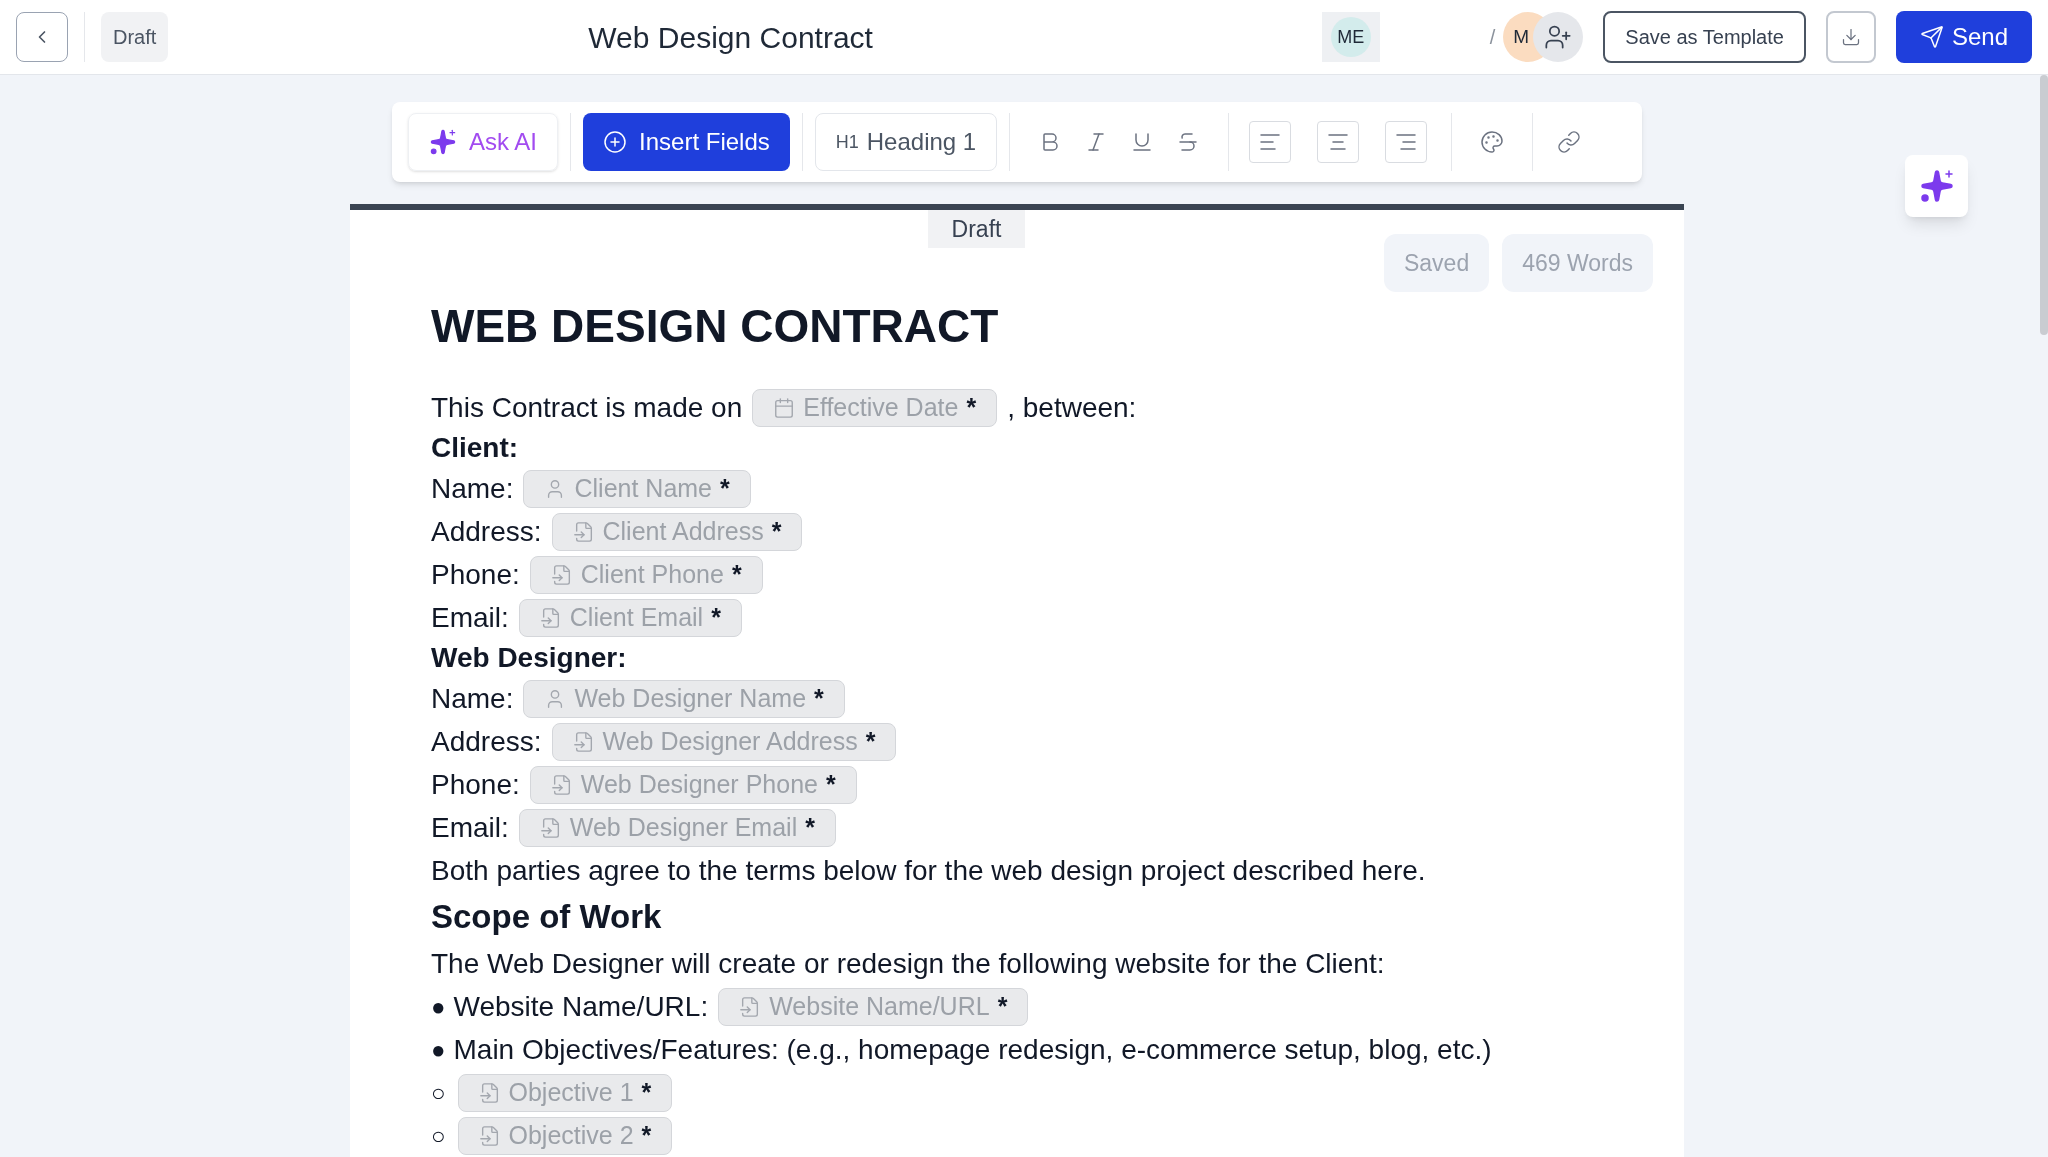  What do you see at coordinates (475, 448) in the screenshot?
I see `contract-text: Client:` at bounding box center [475, 448].